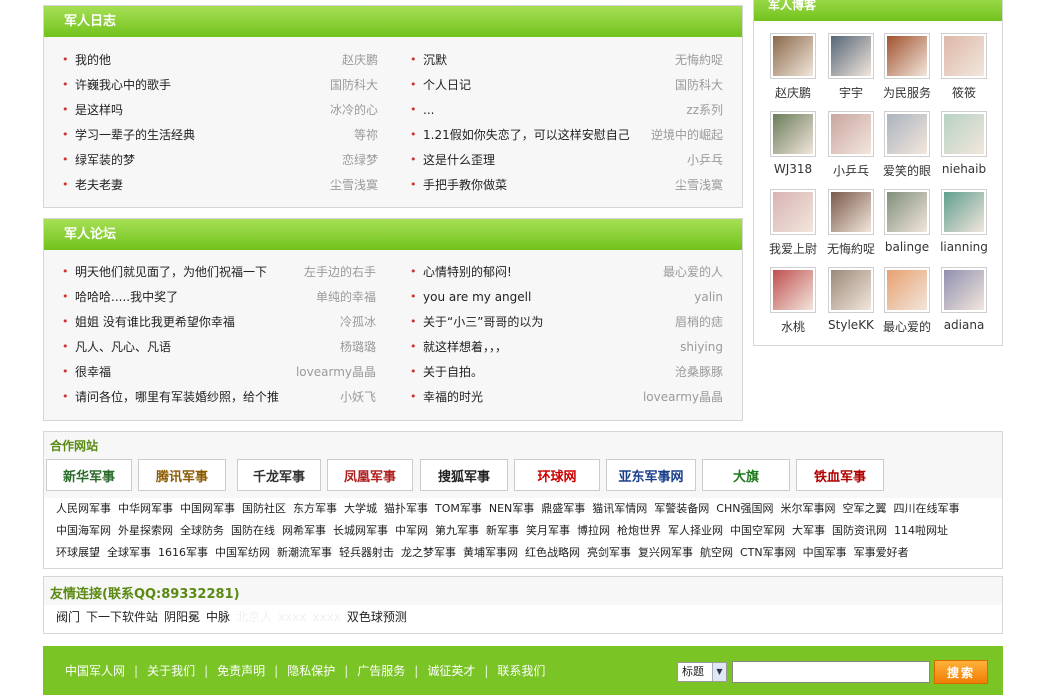 The height and width of the screenshot is (695, 1039). What do you see at coordinates (155, 322) in the screenshot?
I see `post-title-link: 姐姐 没有谁比我更希望你幸福` at bounding box center [155, 322].